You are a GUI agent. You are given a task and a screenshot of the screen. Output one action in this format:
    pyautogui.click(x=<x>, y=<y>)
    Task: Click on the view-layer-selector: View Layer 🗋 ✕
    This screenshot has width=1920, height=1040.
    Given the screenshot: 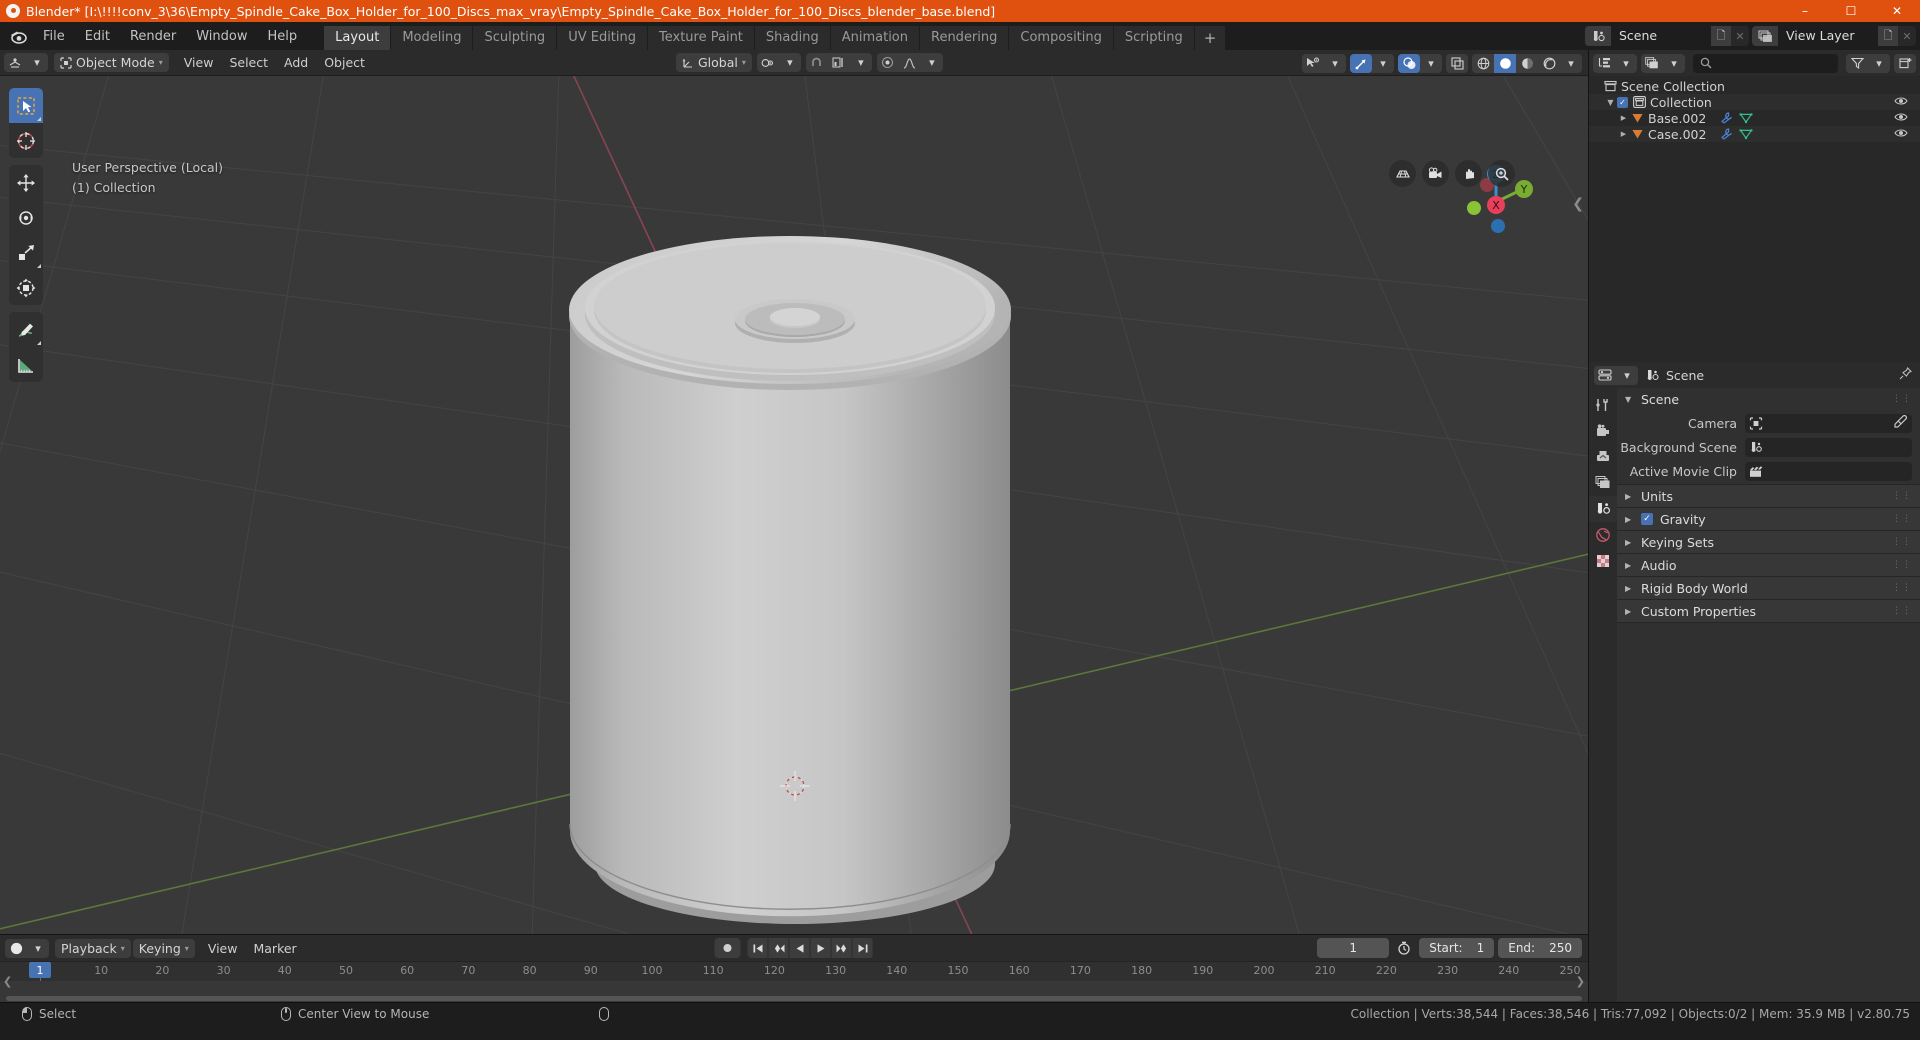 What is the action you would take?
    pyautogui.click(x=1834, y=36)
    